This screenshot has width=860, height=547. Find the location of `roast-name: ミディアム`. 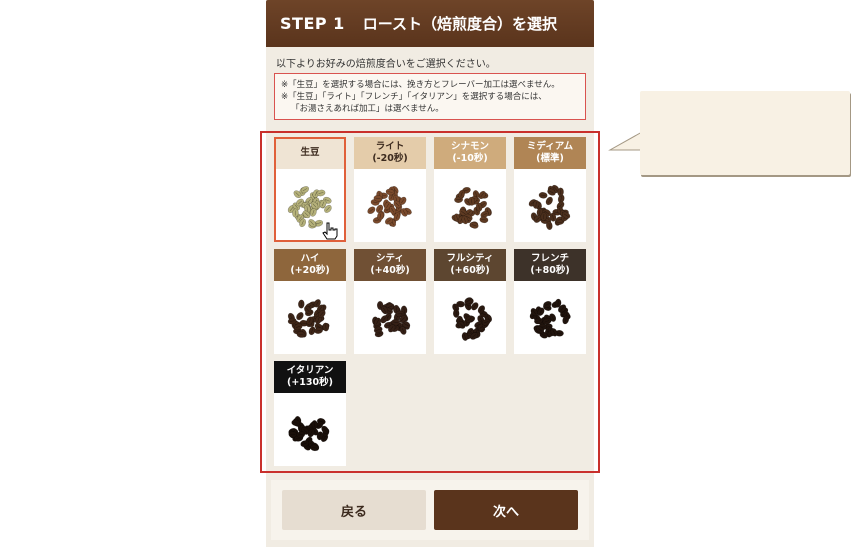

roast-name: ミディアム is located at coordinates (550, 146).